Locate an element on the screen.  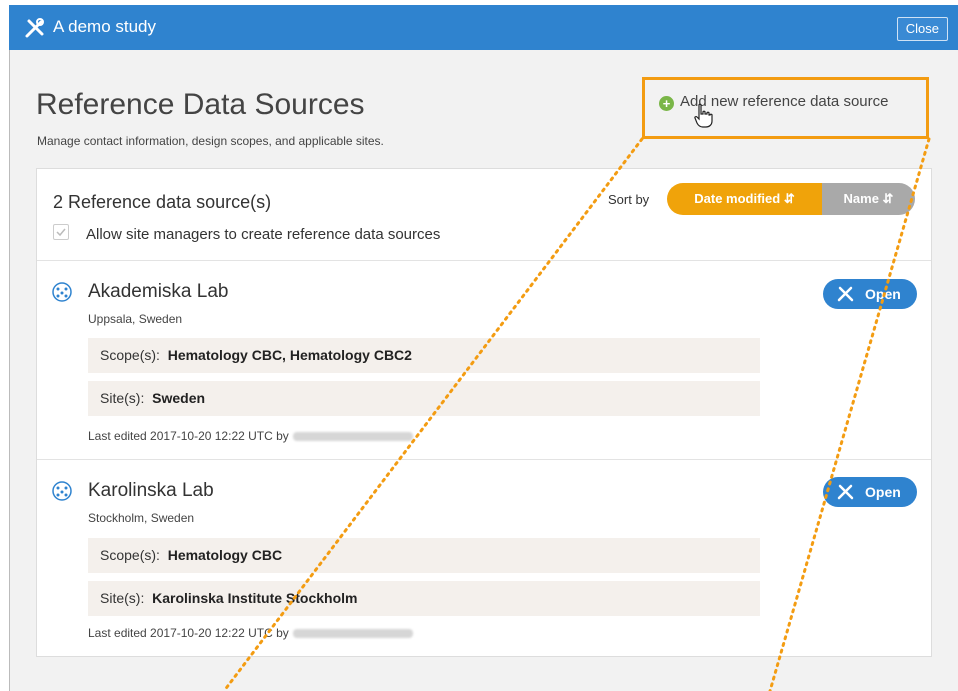
page-title: Reference Data Sources is located at coordinates (200, 104).